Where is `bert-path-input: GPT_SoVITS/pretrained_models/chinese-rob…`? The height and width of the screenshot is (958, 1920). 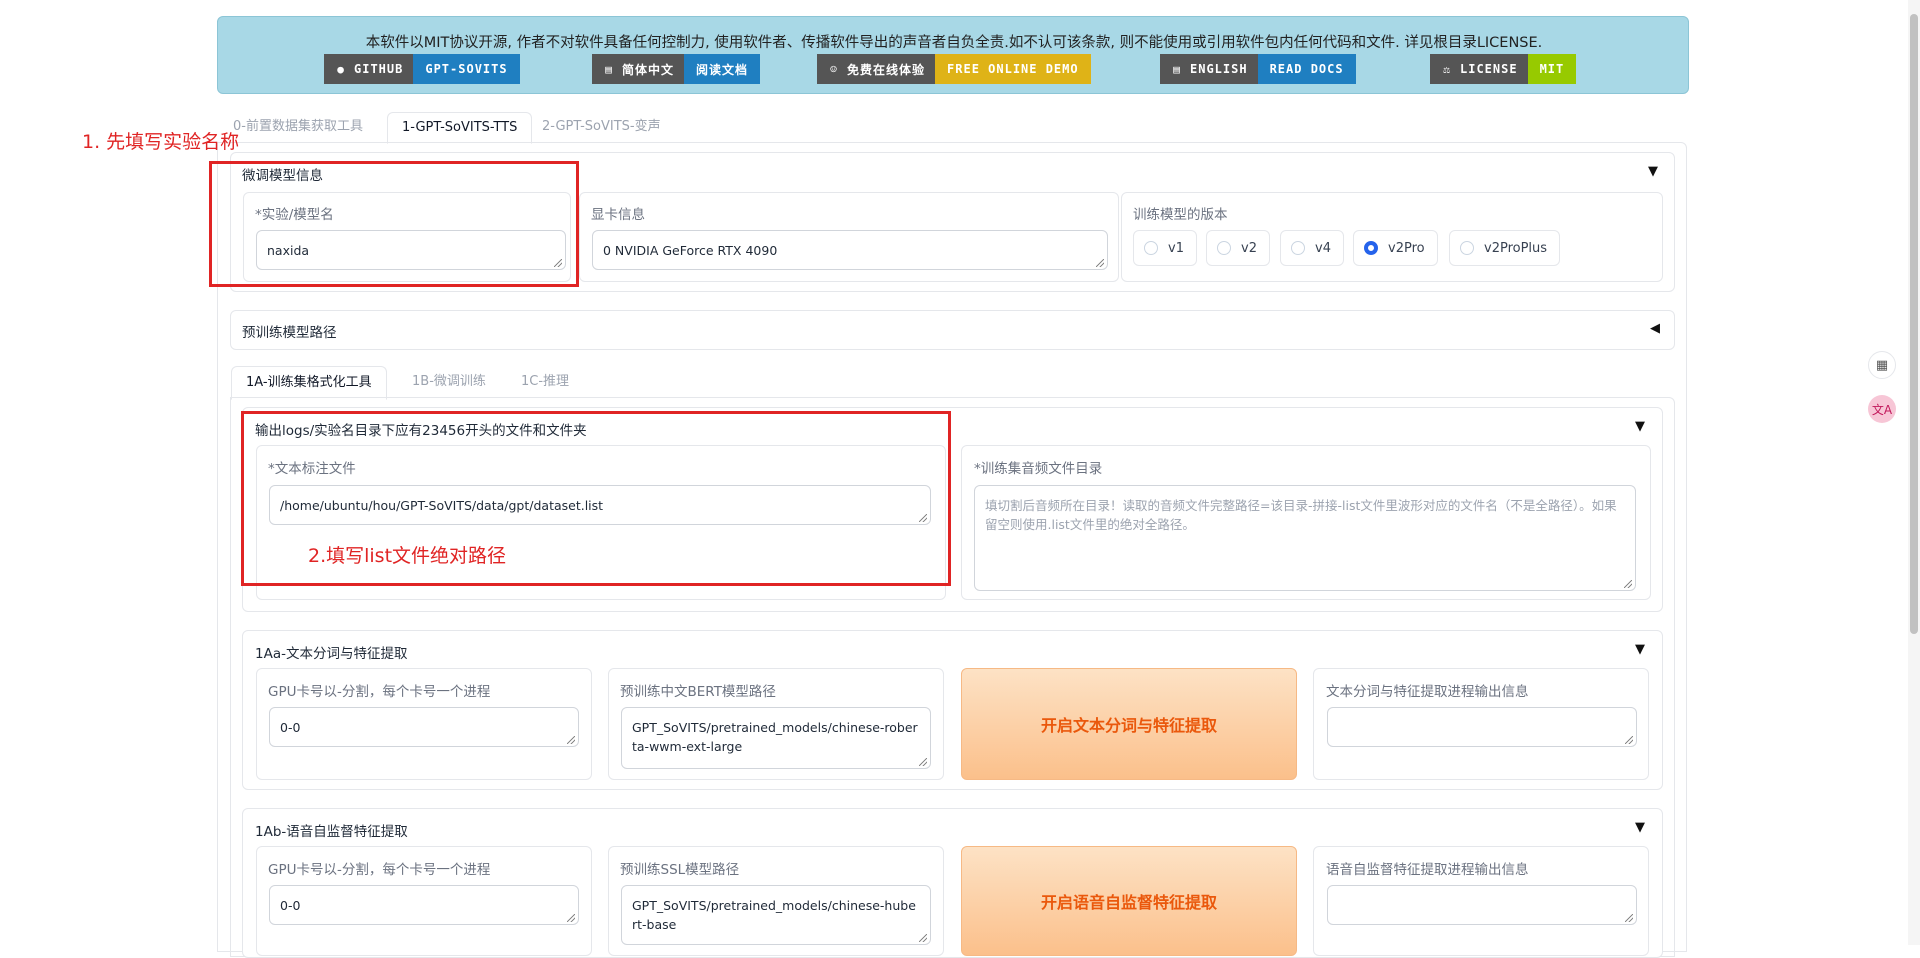
bert-path-input: GPT_SoVITS/pretrained_models/chinese-rob… is located at coordinates (776, 738).